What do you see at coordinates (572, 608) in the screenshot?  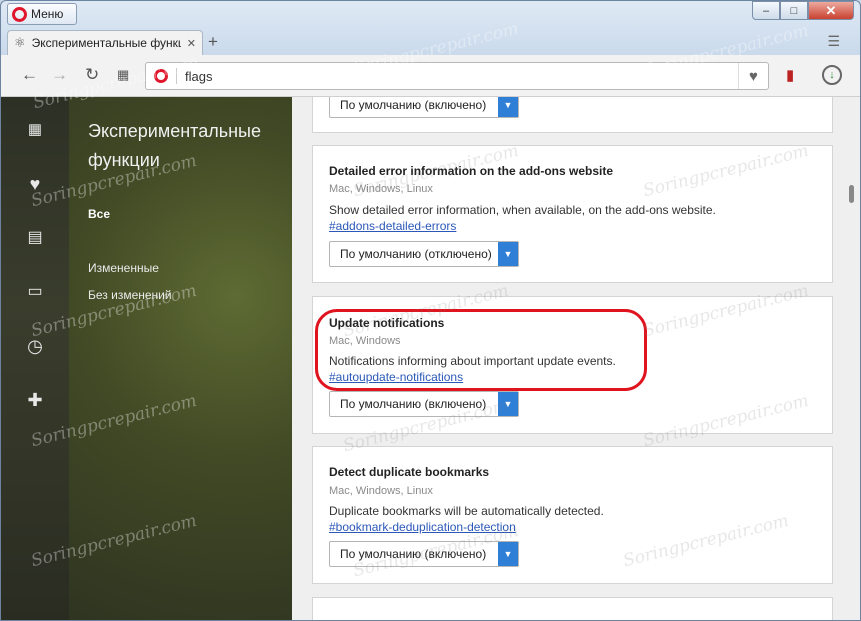 I see `flag-card` at bounding box center [572, 608].